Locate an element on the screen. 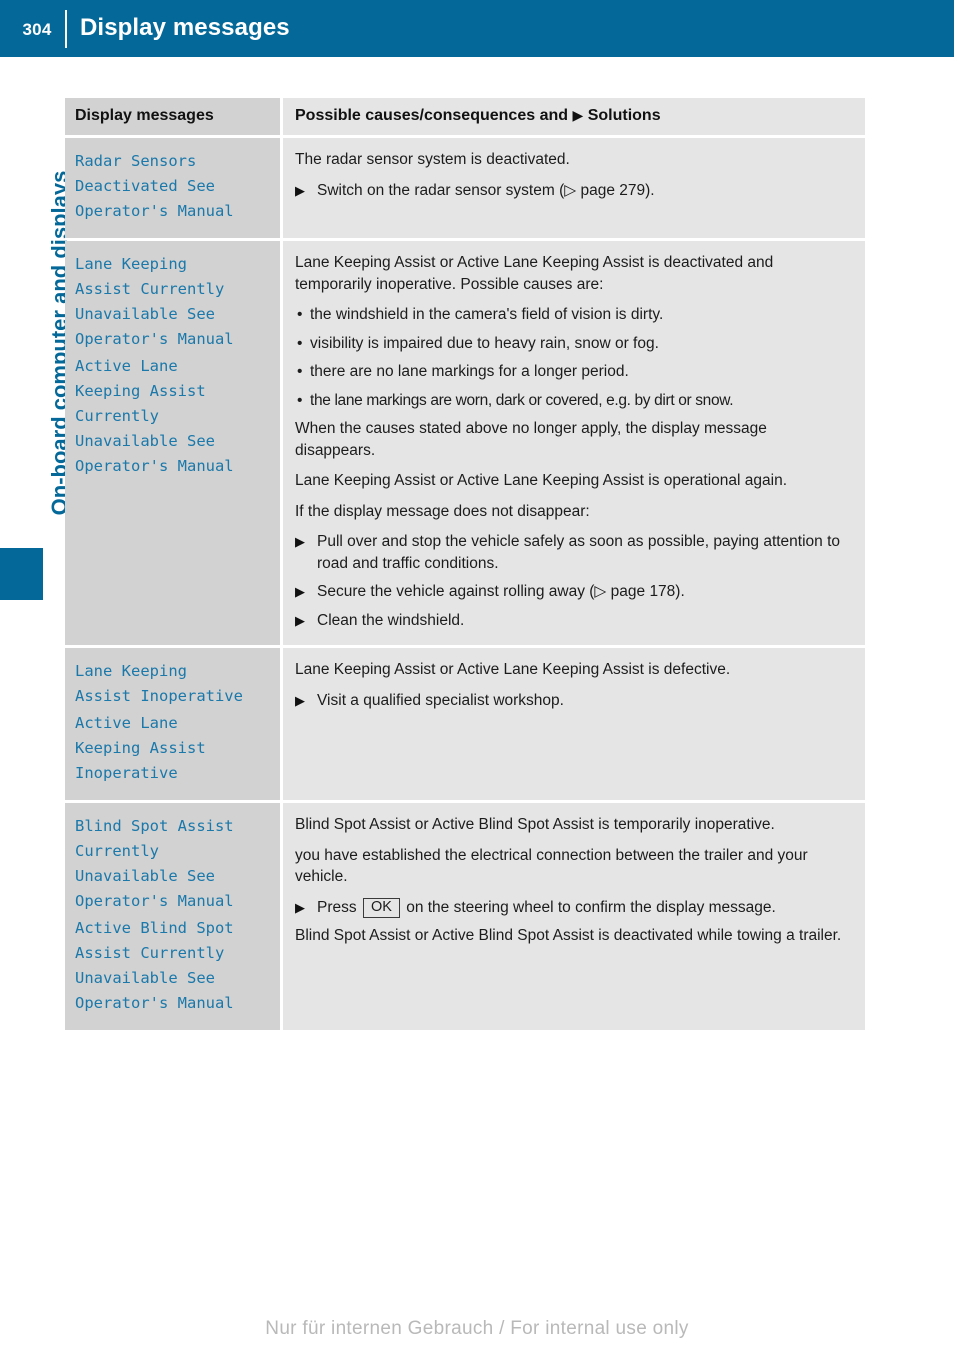 Image resolution: width=954 pixels, height=1354 pixels. display-message-code: Lane Keeping Assist Inoperative is located at coordinates (159, 683).